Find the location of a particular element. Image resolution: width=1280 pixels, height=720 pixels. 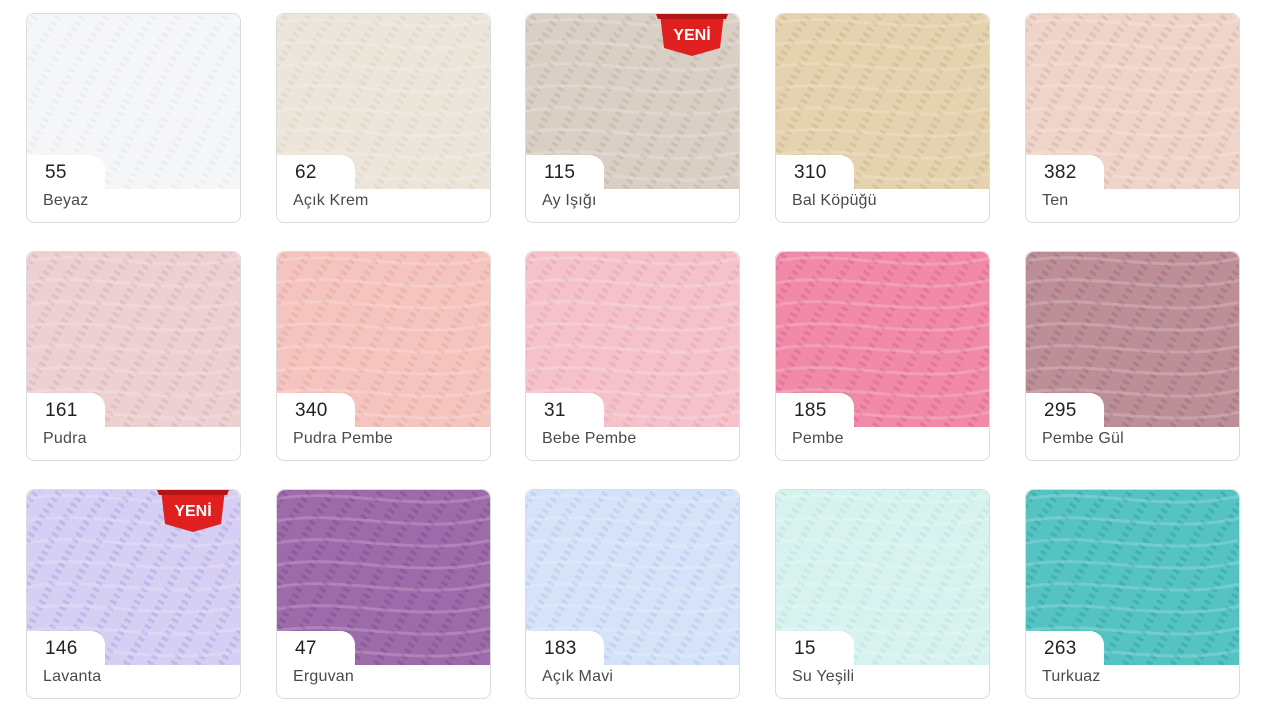

color-name: Turkuaz is located at coordinates (1071, 676).